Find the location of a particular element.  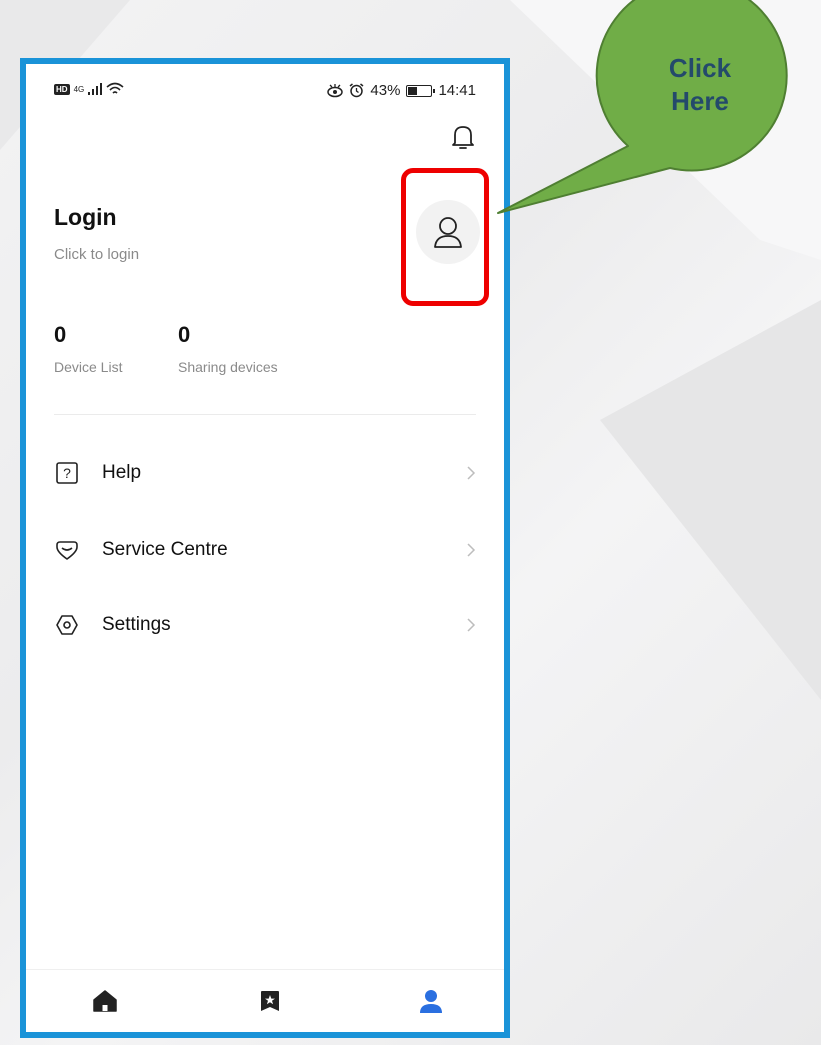

menu-item-help: ? Help is located at coordinates (265, 473).